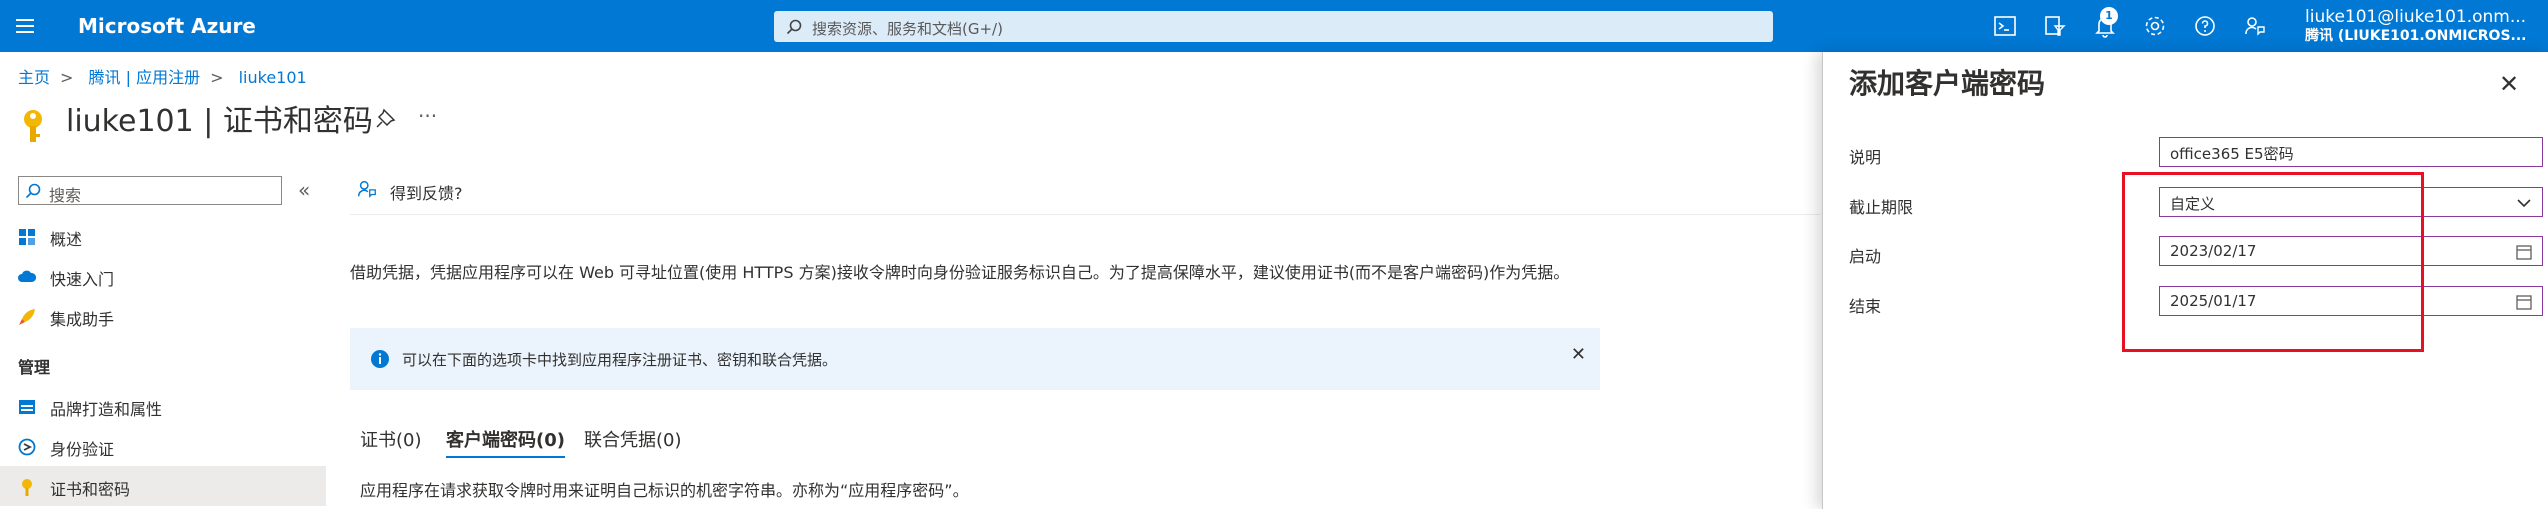 The image size is (2548, 509). What do you see at coordinates (633, 439) in the screenshot?
I see `tab-federated-credentials: 联合凭据(0)` at bounding box center [633, 439].